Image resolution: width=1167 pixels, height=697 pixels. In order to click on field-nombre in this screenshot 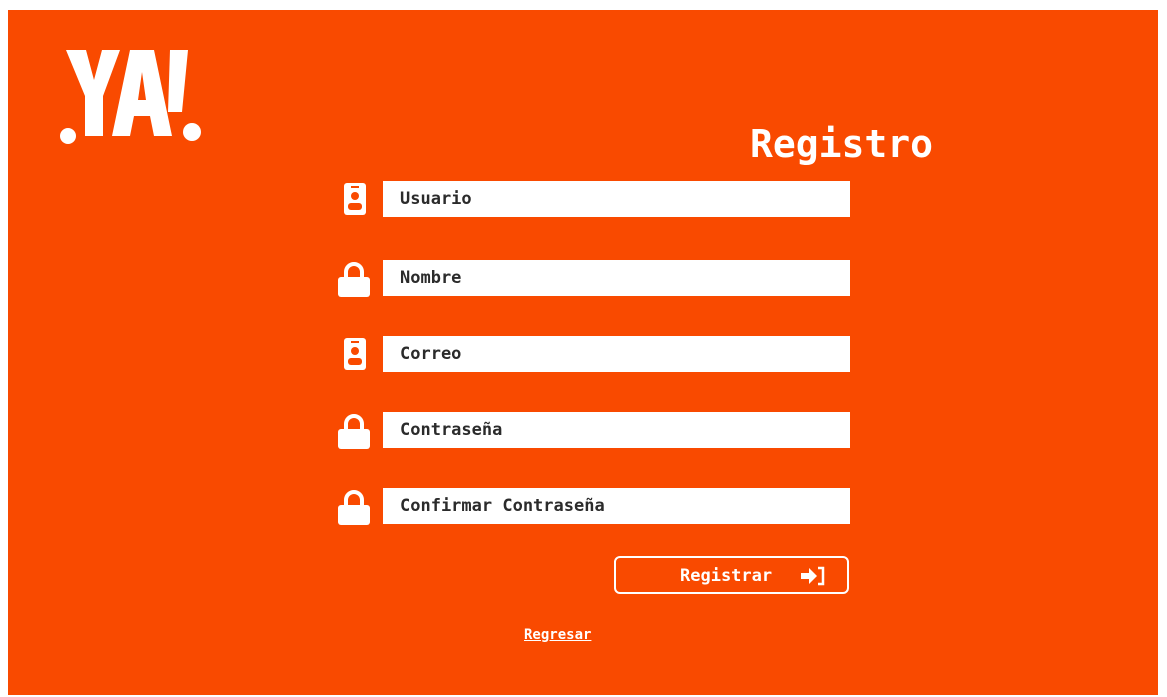, I will do `click(596, 279)`.